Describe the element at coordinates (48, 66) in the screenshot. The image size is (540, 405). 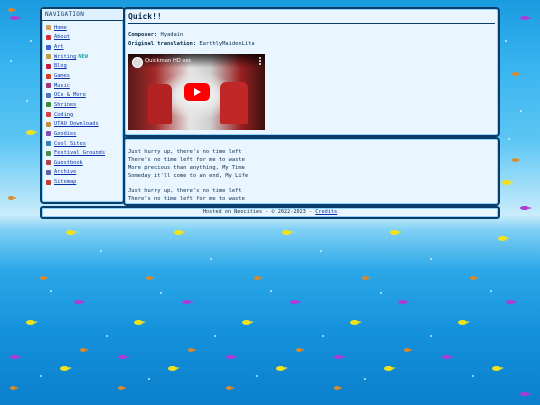
I see `heart-icon` at that location.